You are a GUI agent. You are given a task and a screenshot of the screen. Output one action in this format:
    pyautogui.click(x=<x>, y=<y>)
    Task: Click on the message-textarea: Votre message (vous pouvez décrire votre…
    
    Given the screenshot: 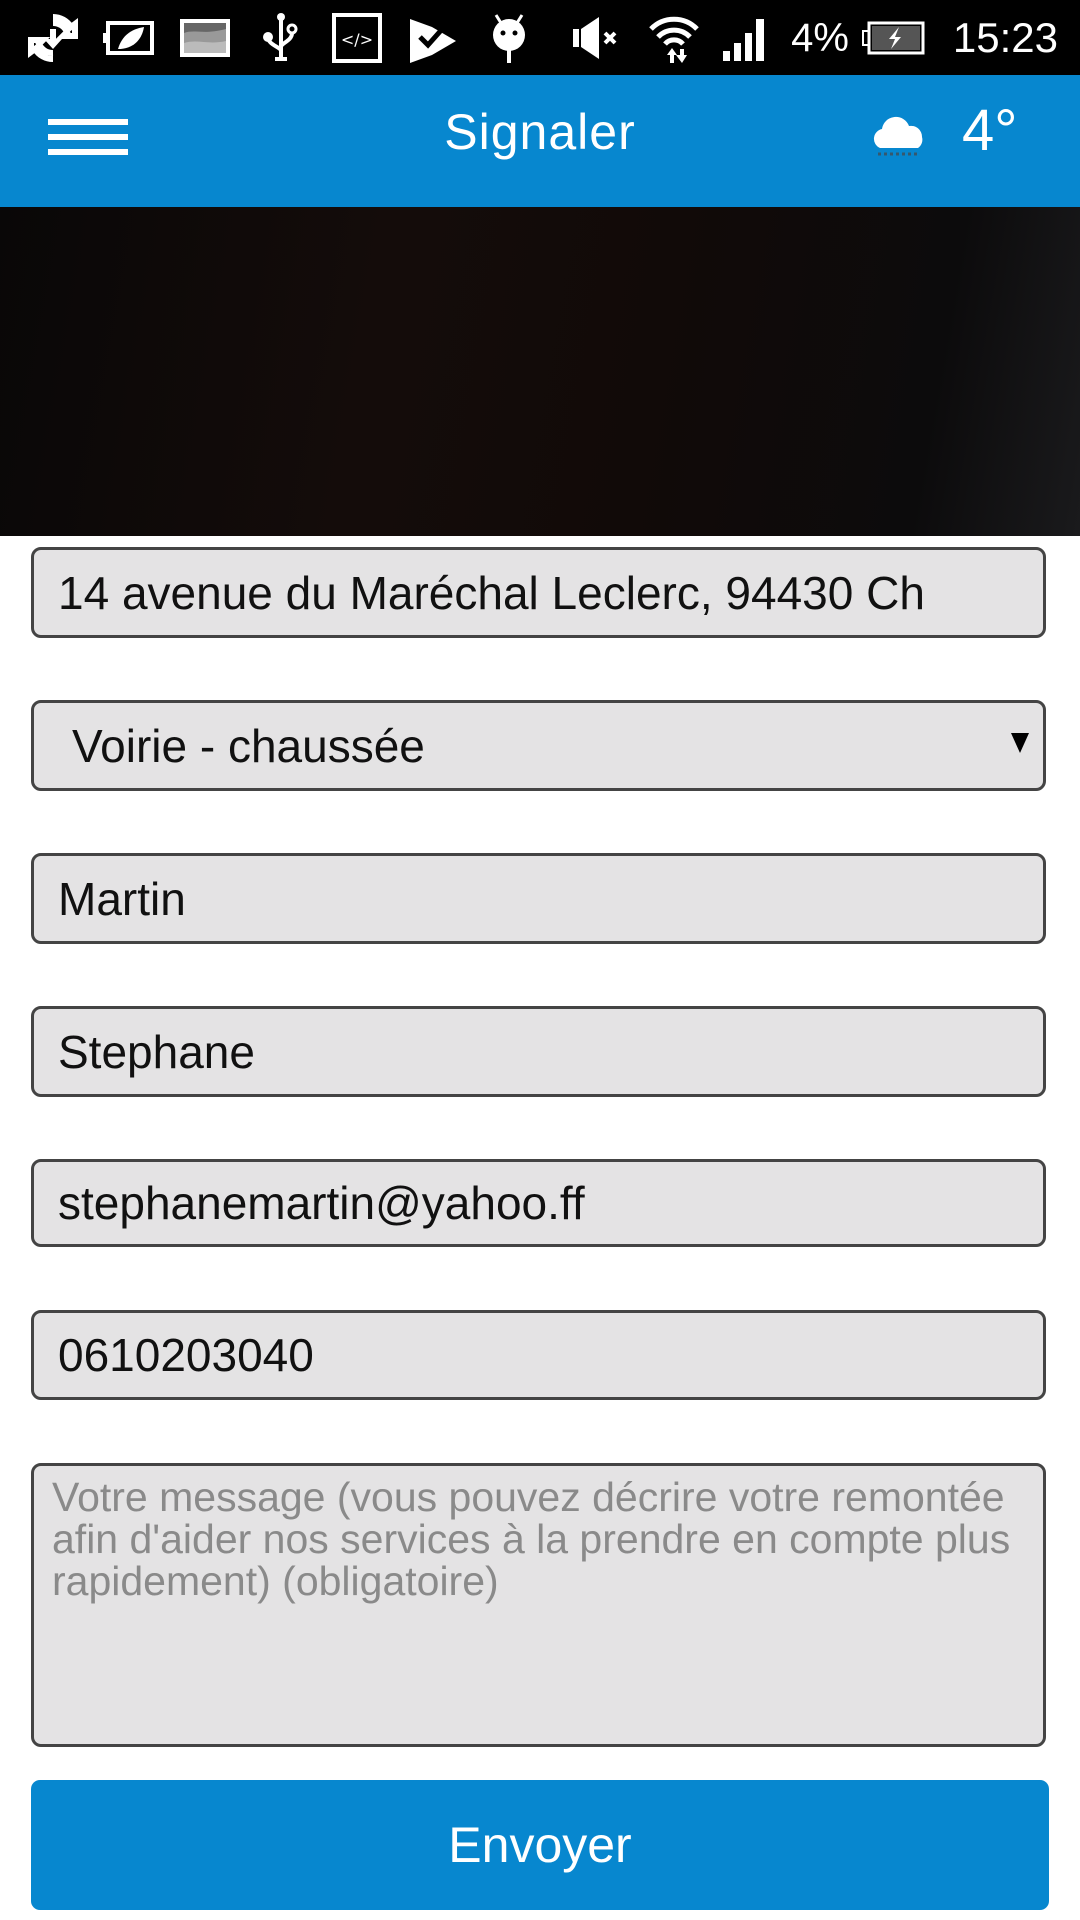 What is the action you would take?
    pyautogui.click(x=538, y=1605)
    